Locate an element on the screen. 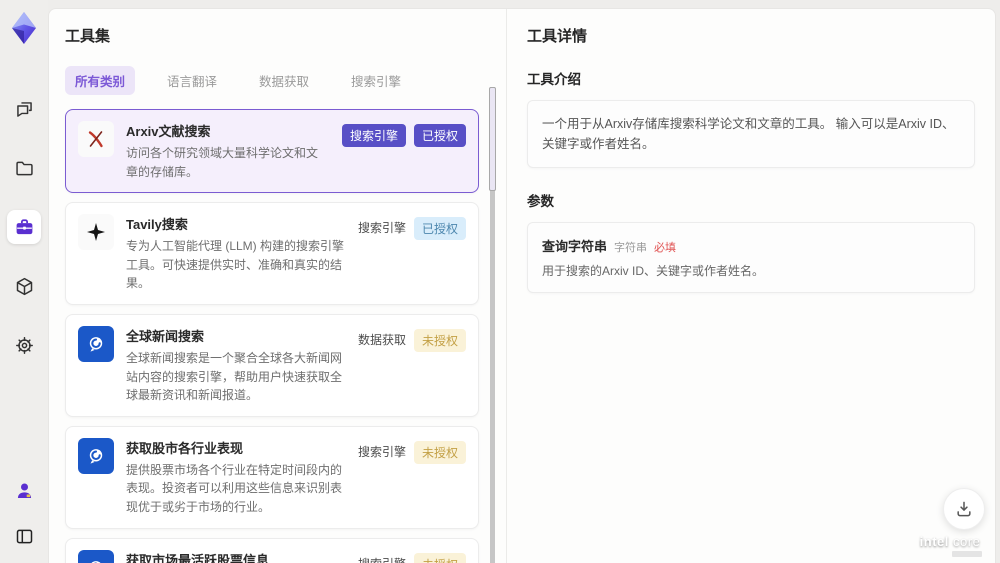  param-type: 字符串 is located at coordinates (631, 248).